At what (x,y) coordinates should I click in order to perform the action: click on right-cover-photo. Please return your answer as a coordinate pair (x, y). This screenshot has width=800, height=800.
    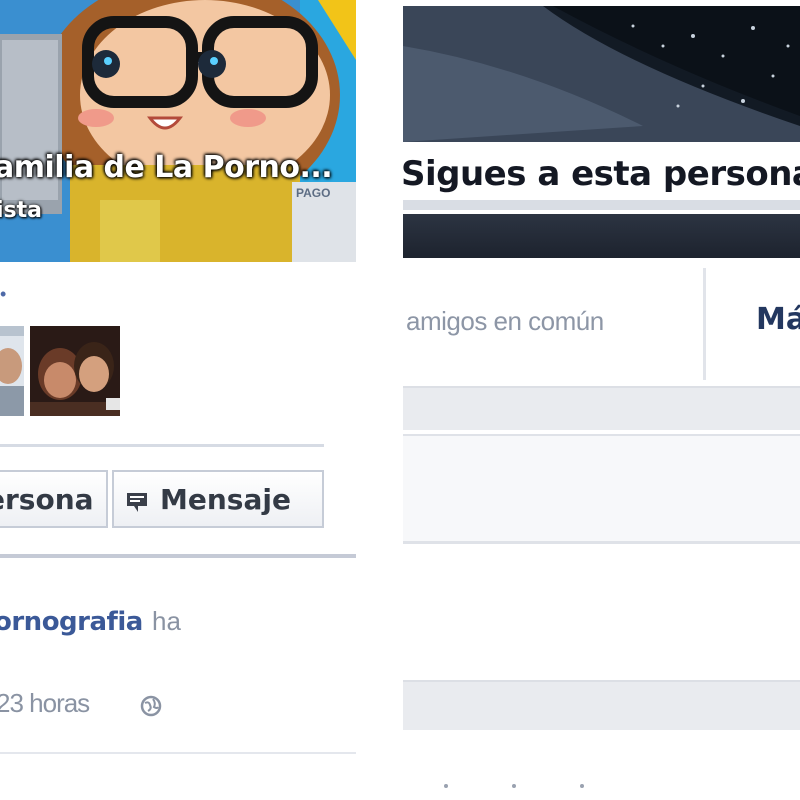
    Looking at the image, I should click on (601, 74).